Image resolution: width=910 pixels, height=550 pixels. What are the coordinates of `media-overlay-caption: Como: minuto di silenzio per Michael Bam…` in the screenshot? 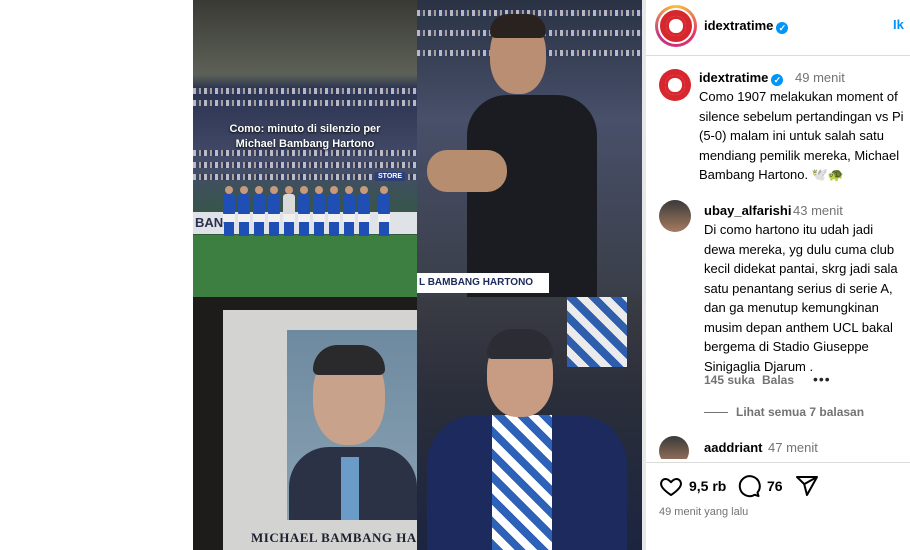 It's located at (305, 136).